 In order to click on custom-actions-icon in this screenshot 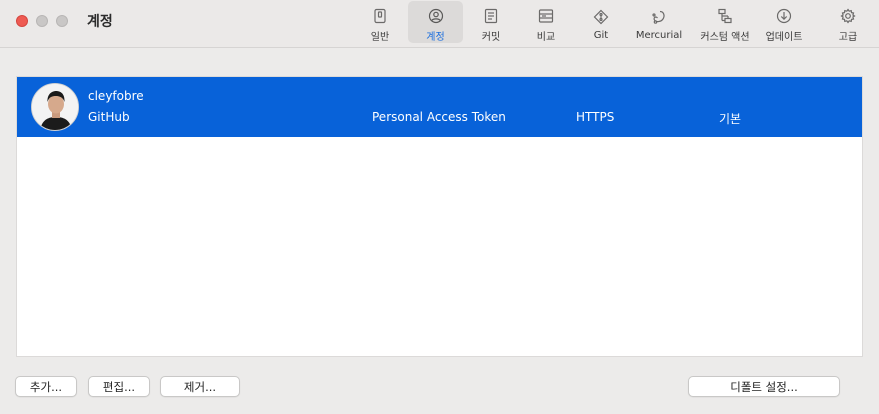, I will do `click(725, 16)`.